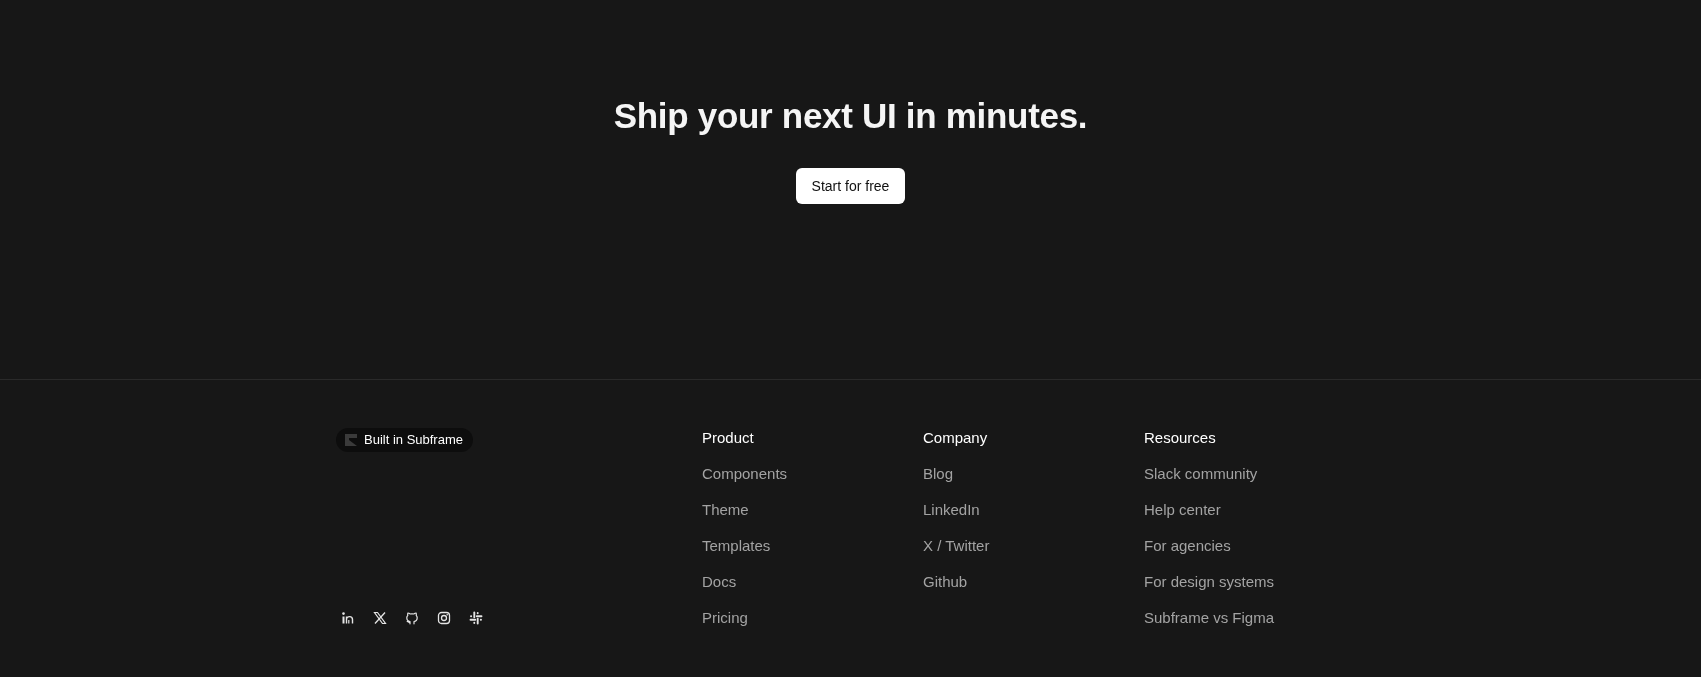 The width and height of the screenshot is (1701, 677). Describe the element at coordinates (725, 618) in the screenshot. I see `footer-link: Pricing` at that location.